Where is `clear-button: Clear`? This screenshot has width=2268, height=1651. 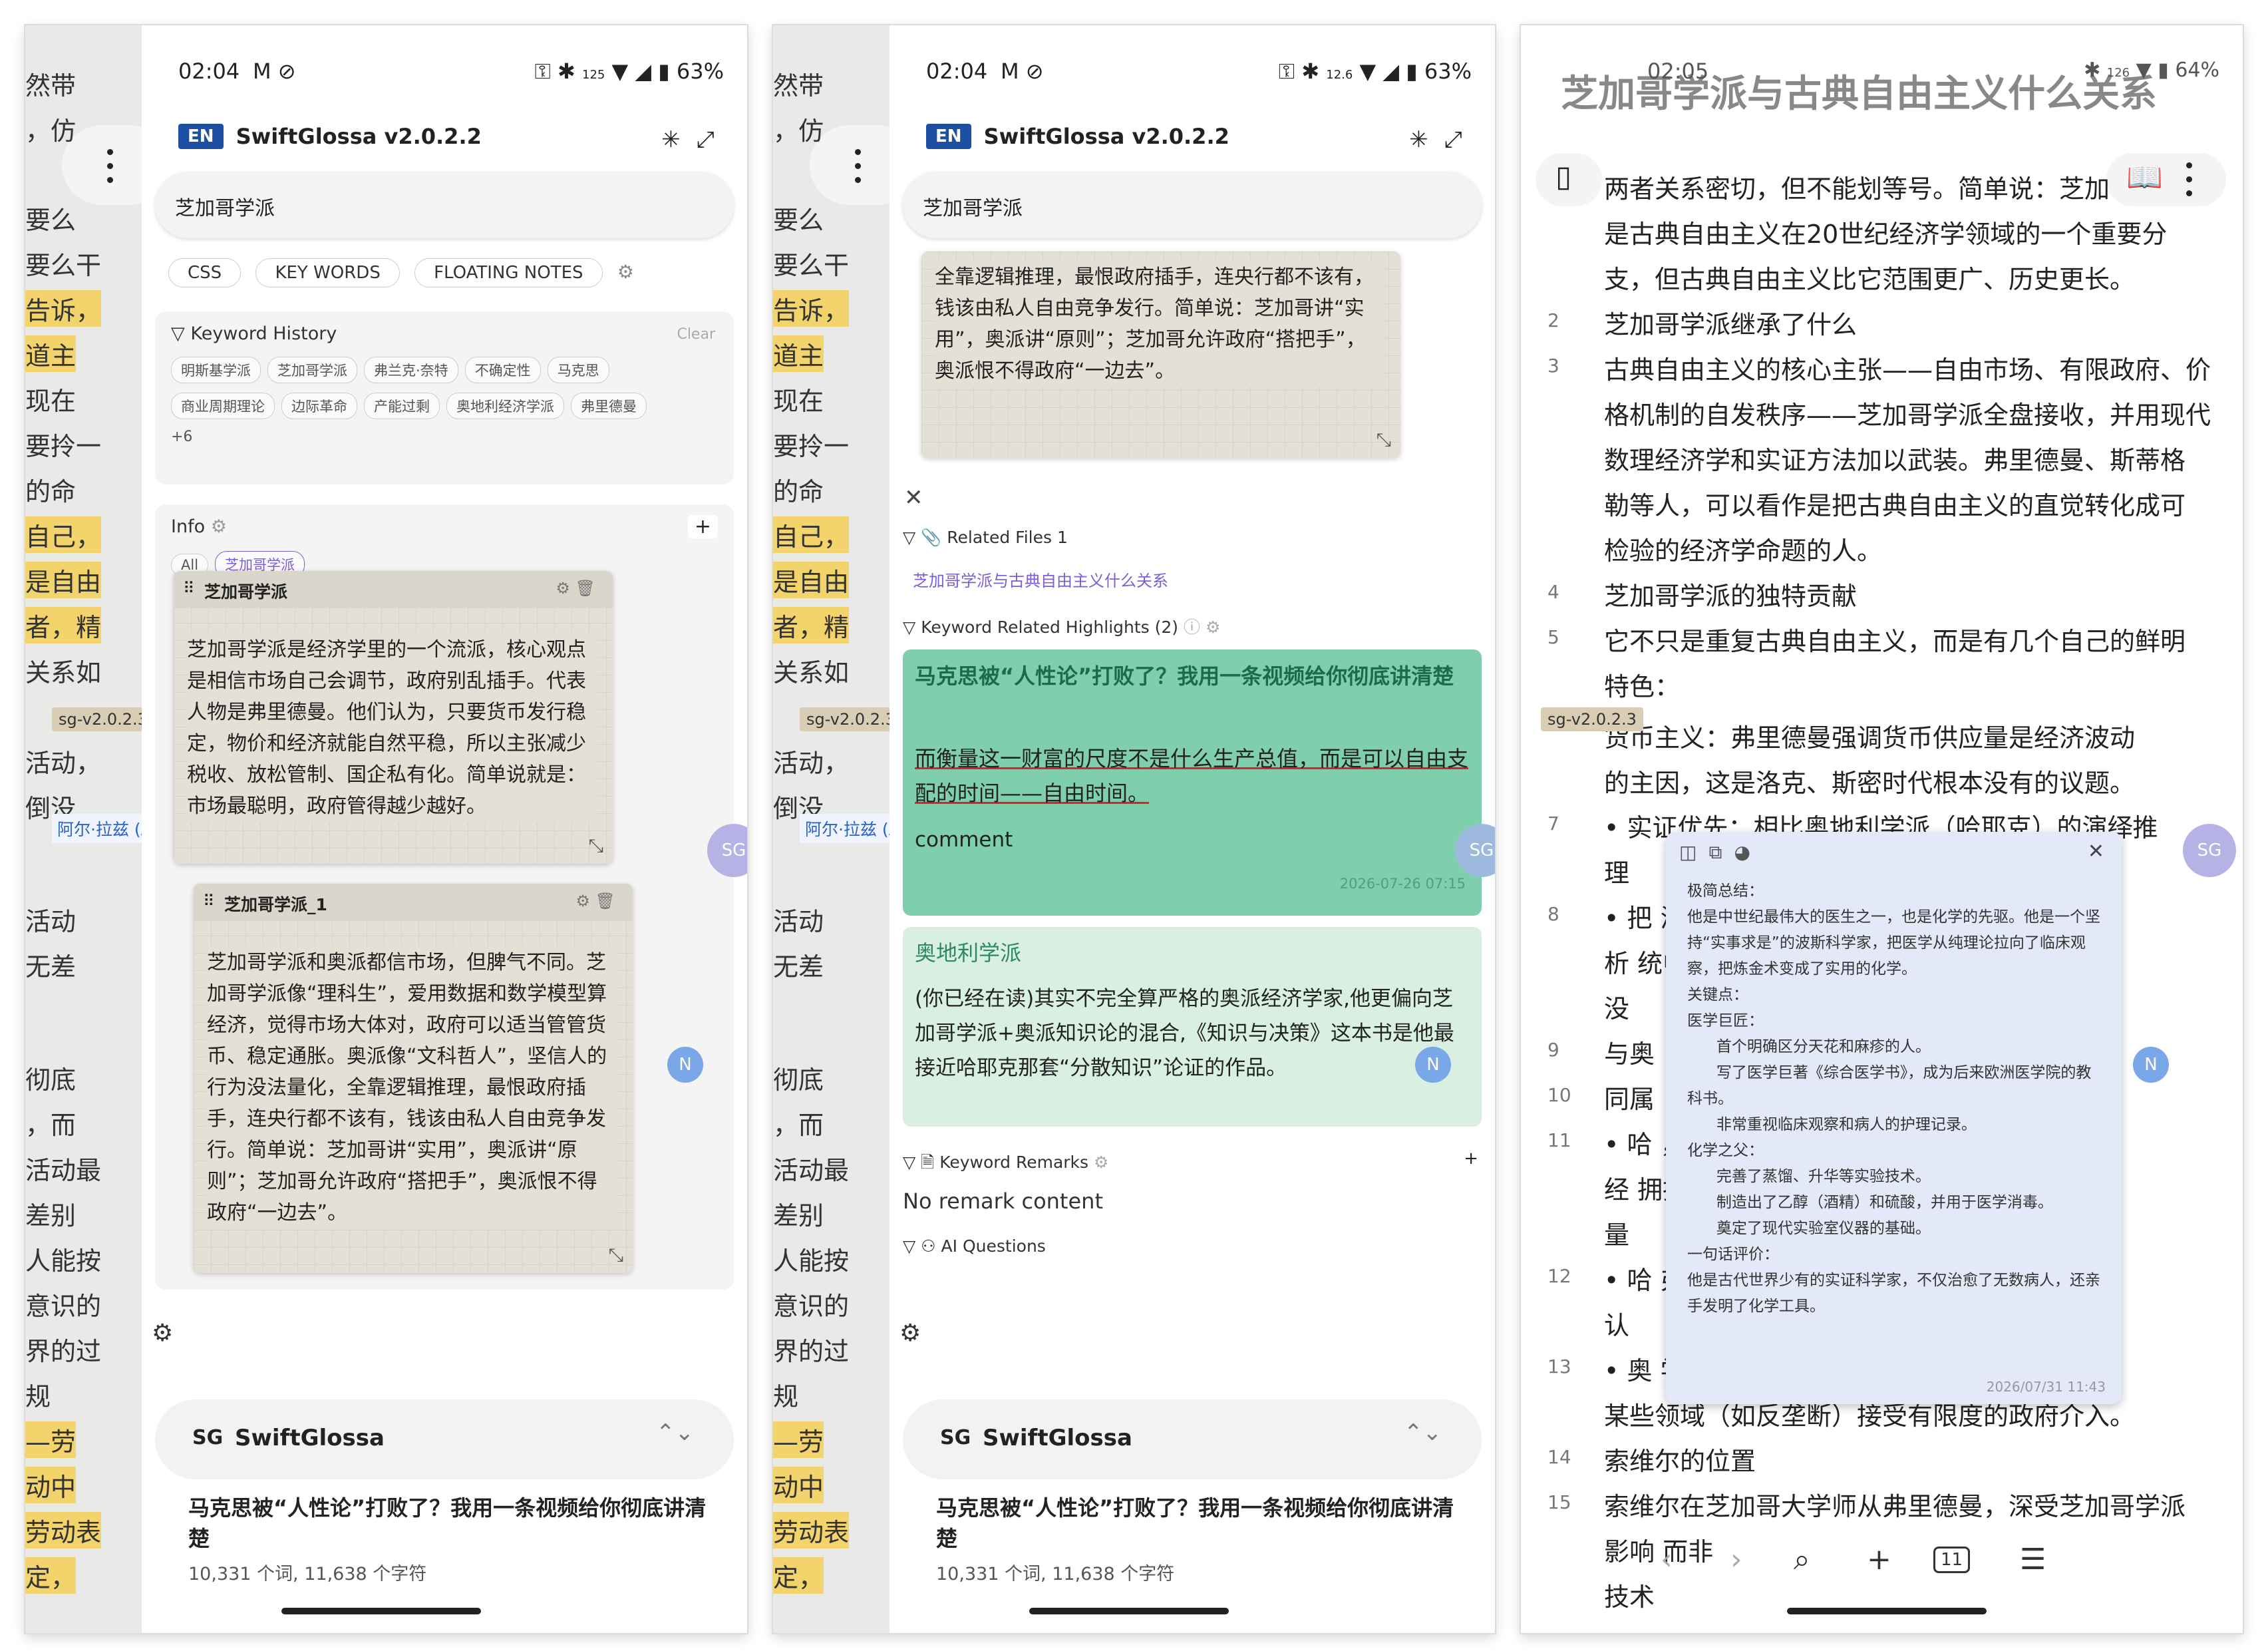 clear-button: Clear is located at coordinates (696, 334).